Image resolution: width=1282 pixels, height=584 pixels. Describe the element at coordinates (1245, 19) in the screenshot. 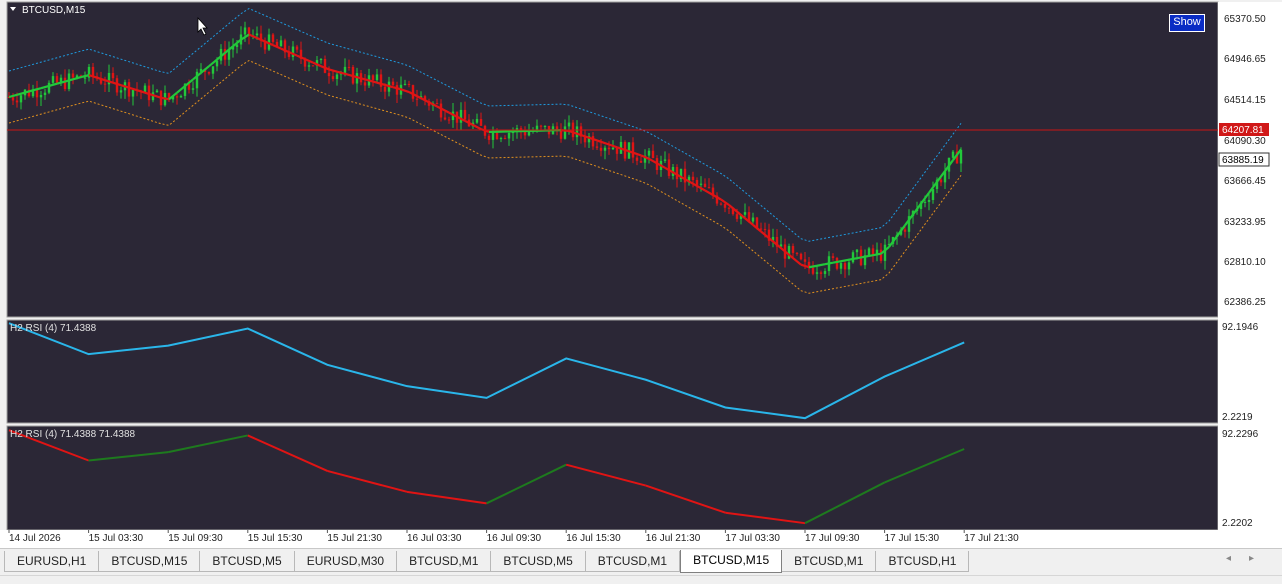

I see `price-tick: 65370.50` at that location.